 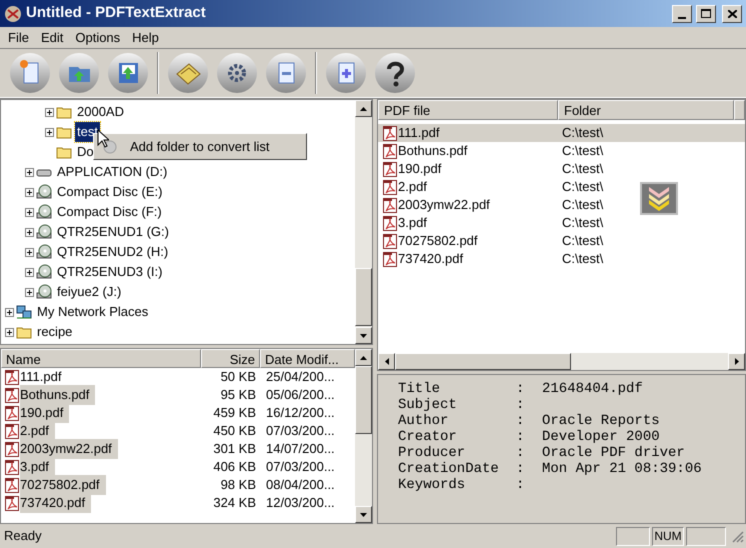 What do you see at coordinates (63, 485) in the screenshot?
I see `file-name: 70275802.pdf` at bounding box center [63, 485].